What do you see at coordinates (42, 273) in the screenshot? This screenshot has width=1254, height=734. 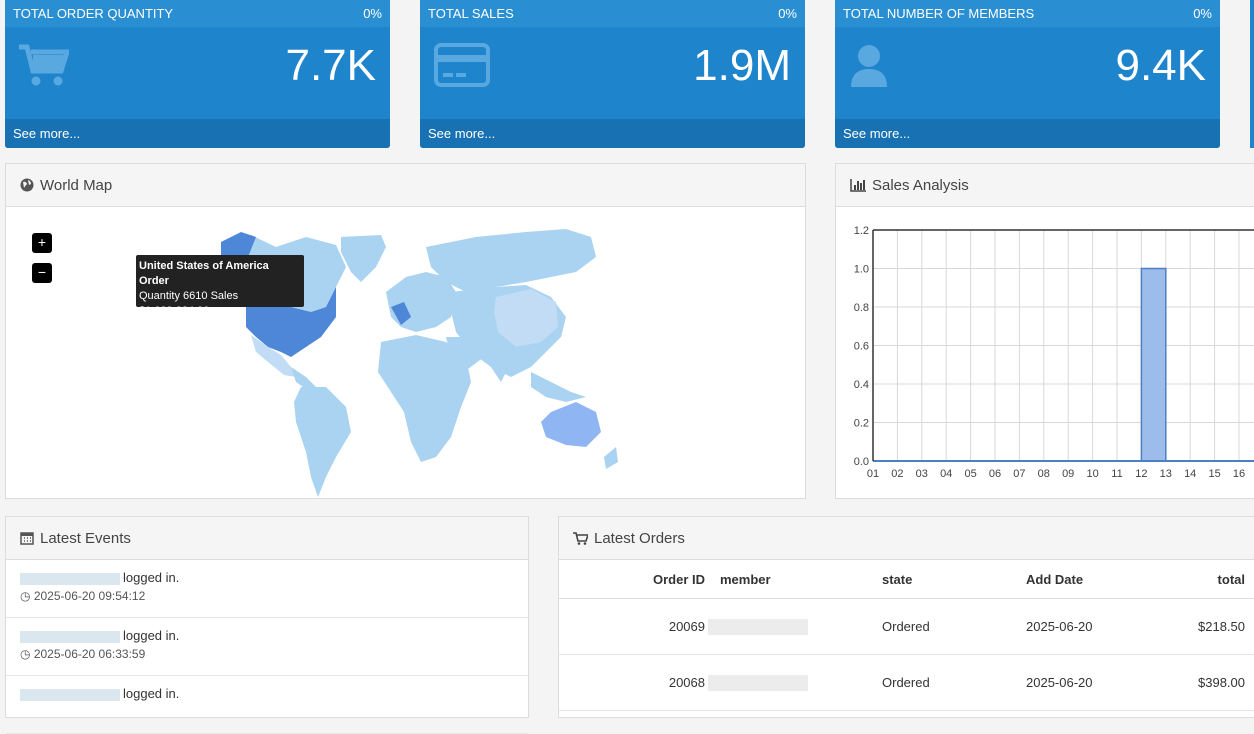 I see `zoom-out-button: −` at bounding box center [42, 273].